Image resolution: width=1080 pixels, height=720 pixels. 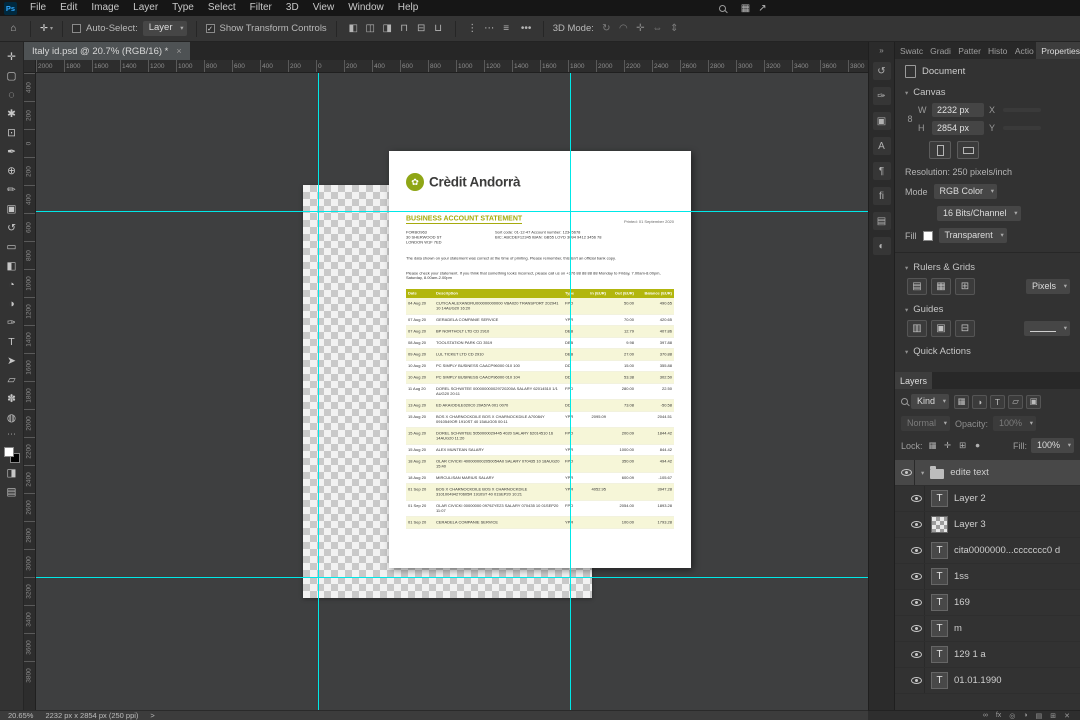 I want to click on layer-row: T m, so click(x=987, y=629).